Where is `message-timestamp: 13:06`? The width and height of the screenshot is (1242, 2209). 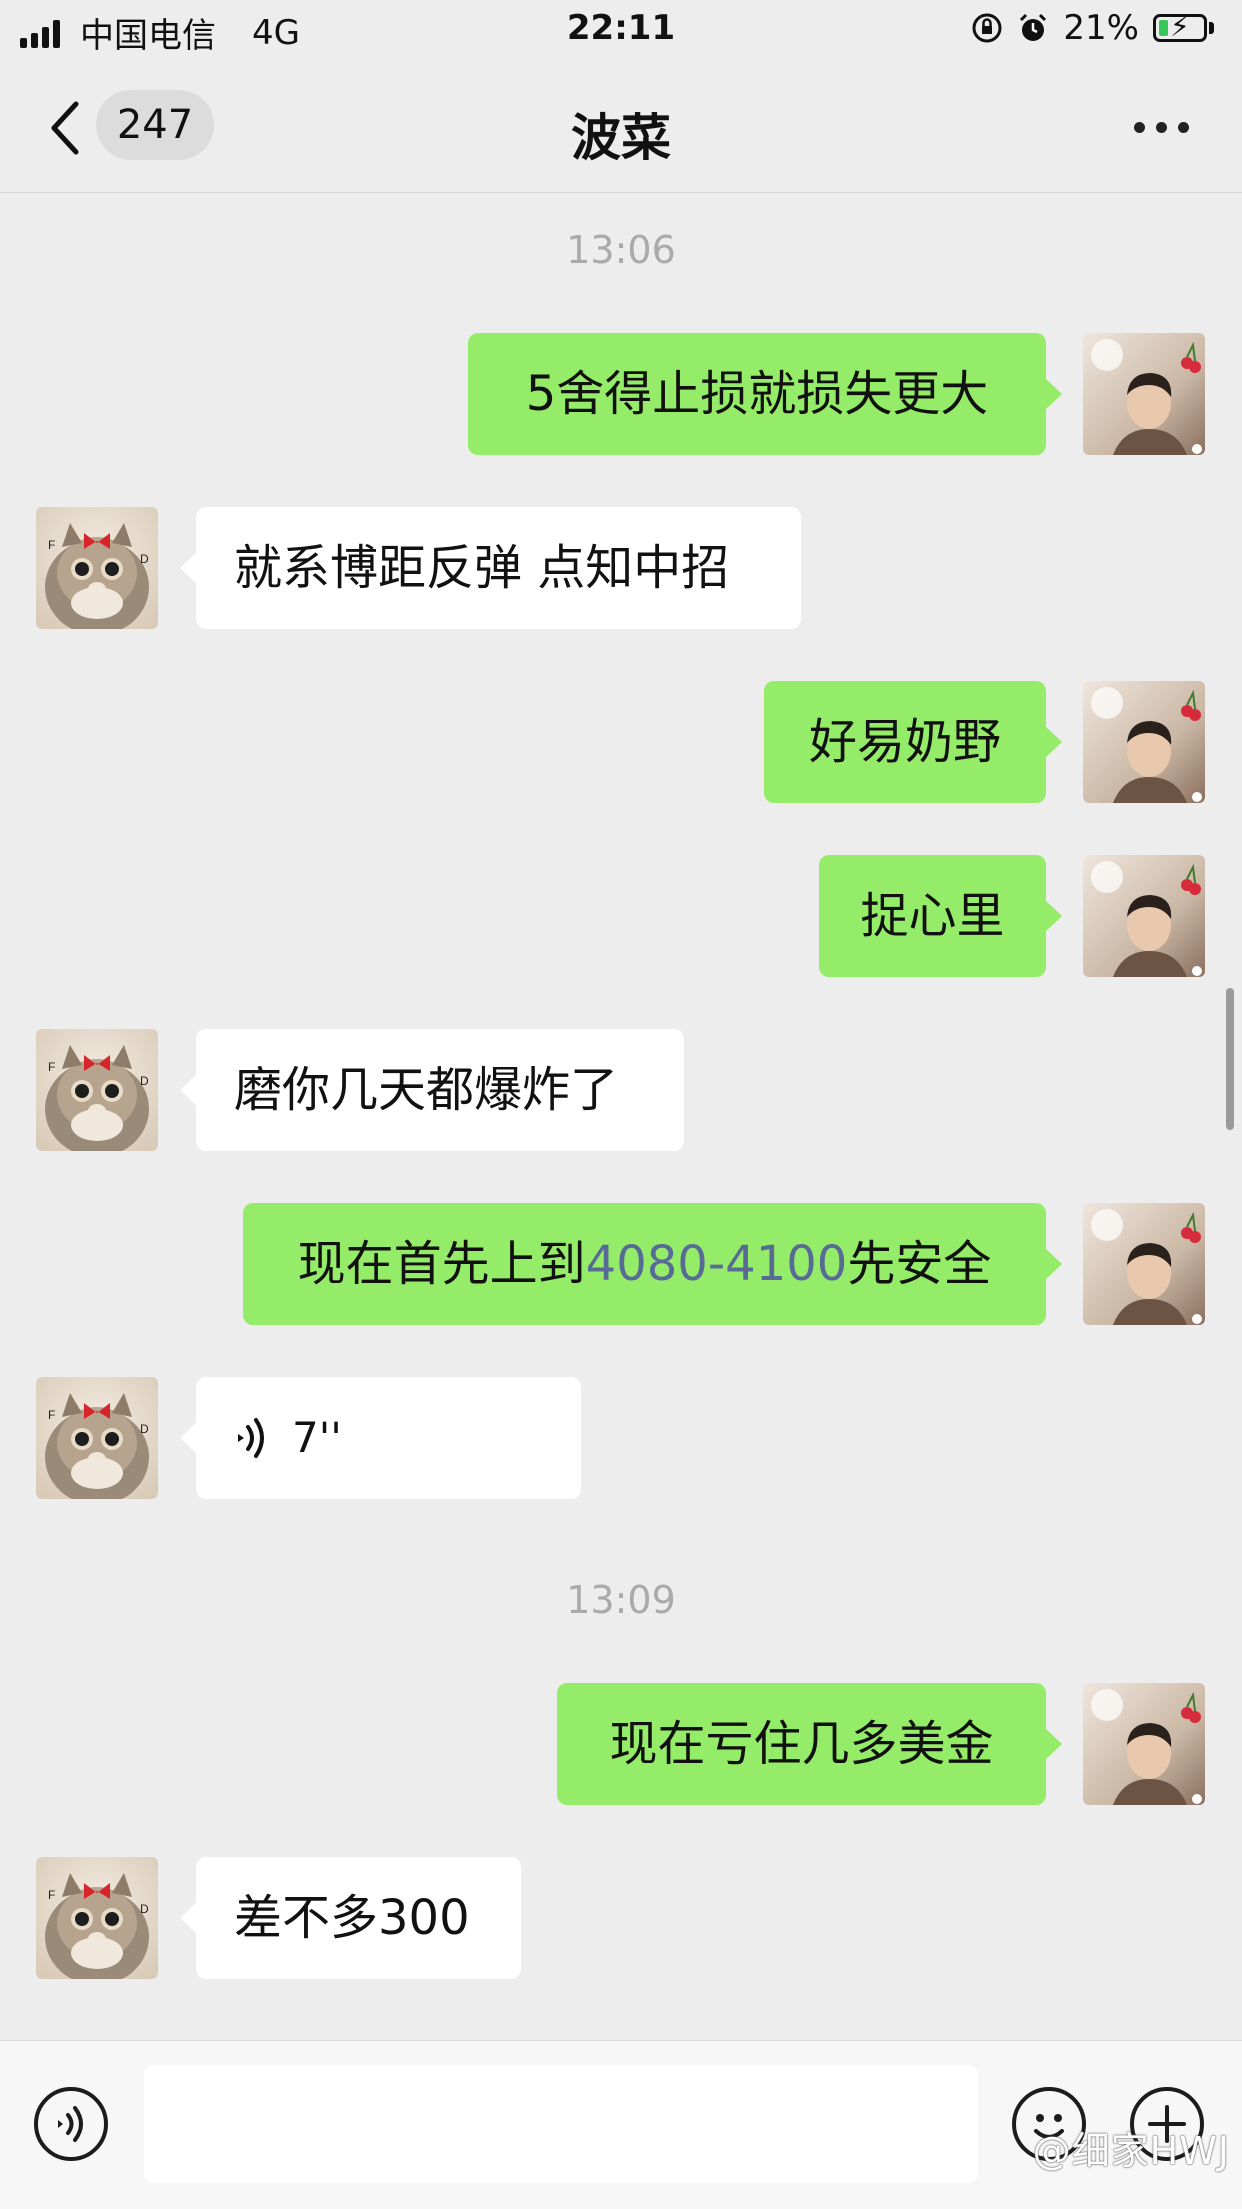
message-timestamp: 13:06 is located at coordinates (621, 250).